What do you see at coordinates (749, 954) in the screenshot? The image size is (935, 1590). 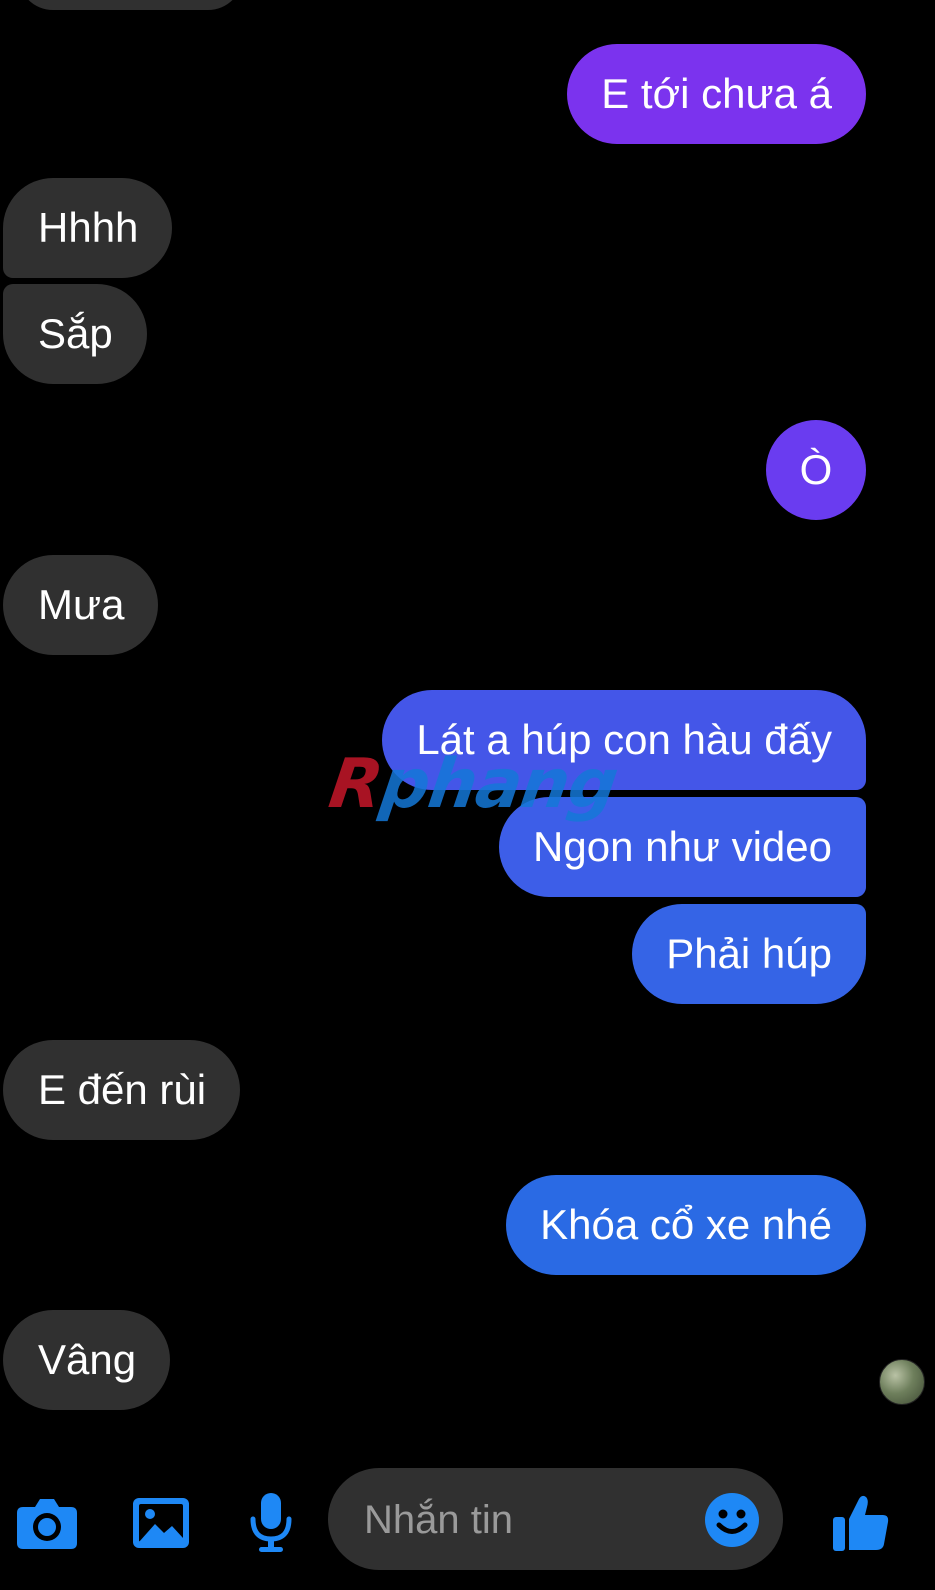 I see `message-bubble-outgoing: Phải húp` at bounding box center [749, 954].